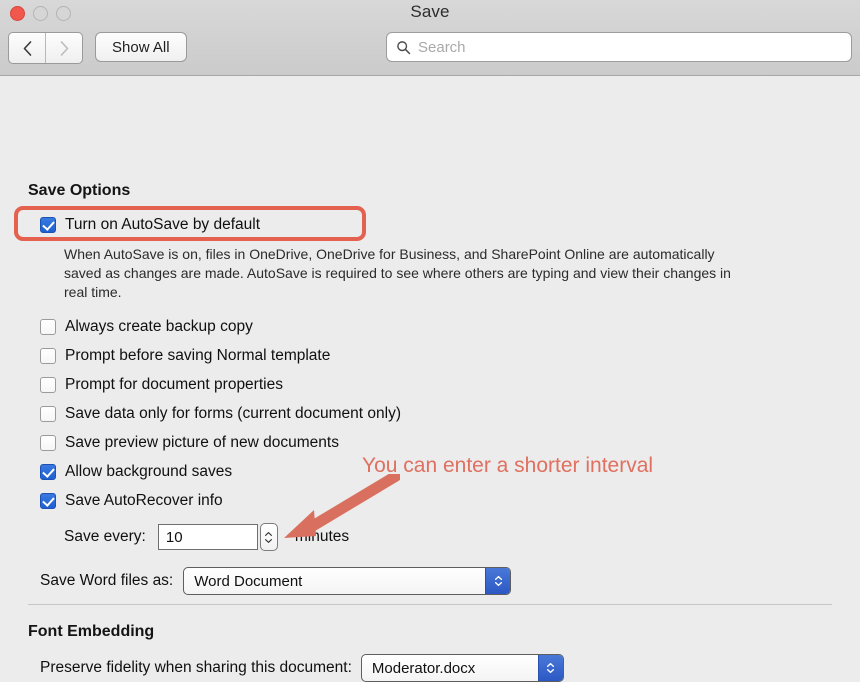 This screenshot has width=860, height=682. What do you see at coordinates (48, 472) in the screenshot?
I see `checkbox-allow-background-saves` at bounding box center [48, 472].